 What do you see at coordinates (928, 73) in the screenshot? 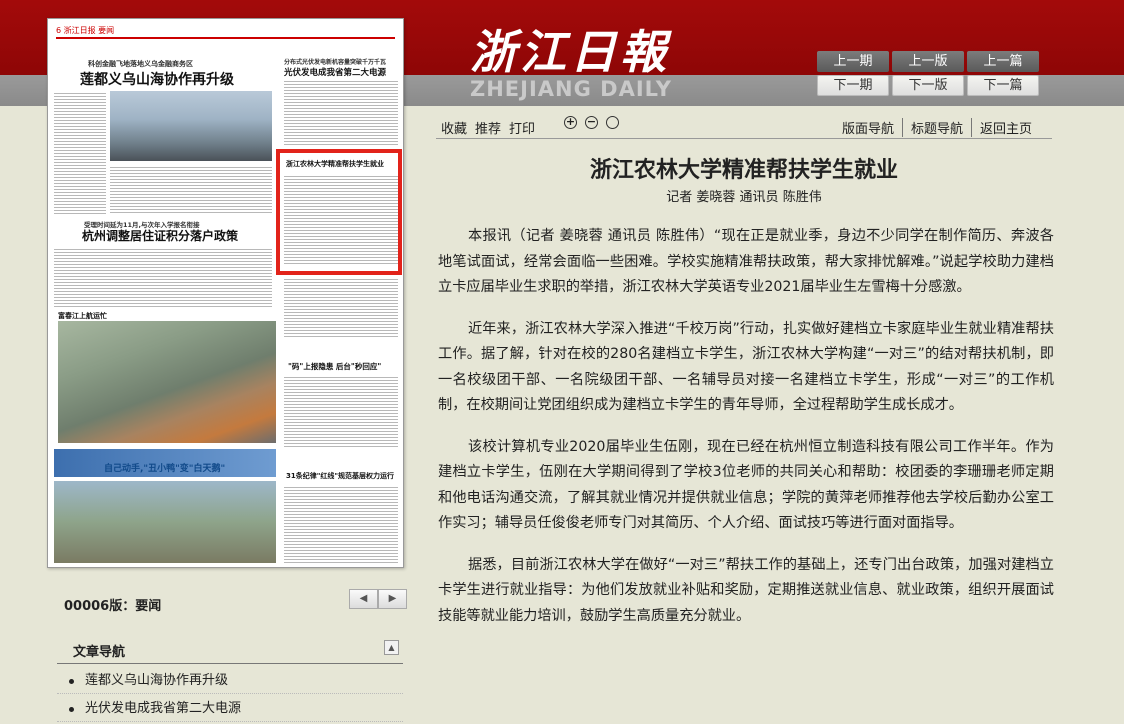
I see `issue-pager: 上一期 上一版 上一篇 下一期 下一版 下一篇` at bounding box center [928, 73].